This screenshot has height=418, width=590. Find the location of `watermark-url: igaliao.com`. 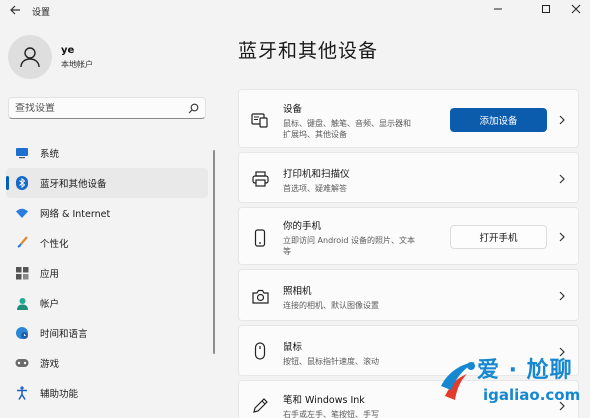

watermark-url: igaliao.com is located at coordinates (532, 395).